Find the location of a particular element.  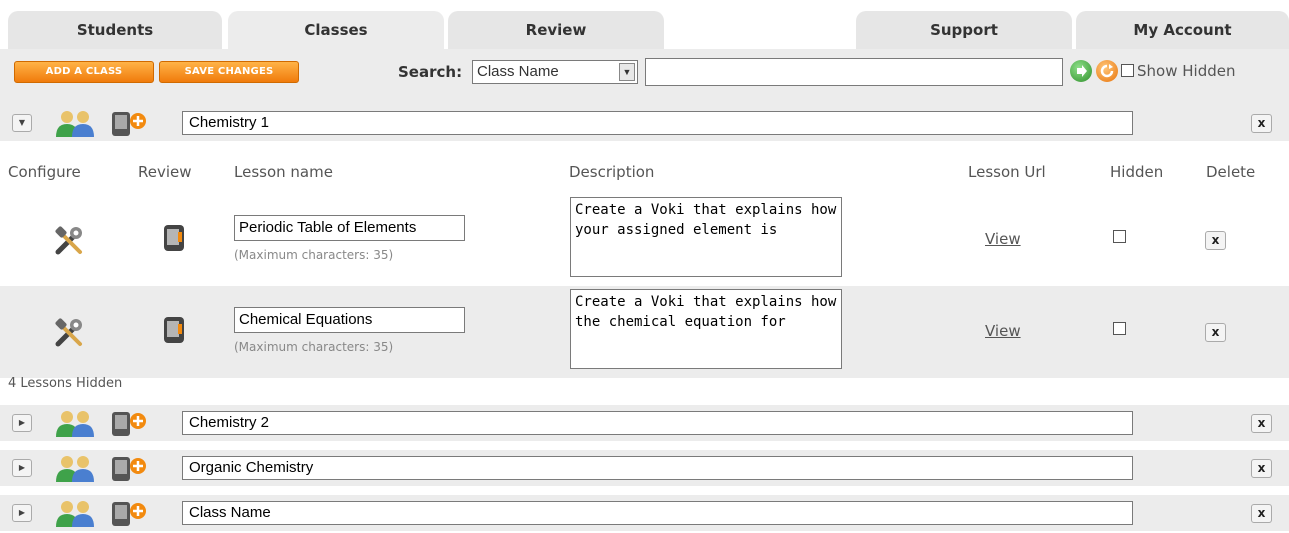

tab-review: Review is located at coordinates (556, 30).